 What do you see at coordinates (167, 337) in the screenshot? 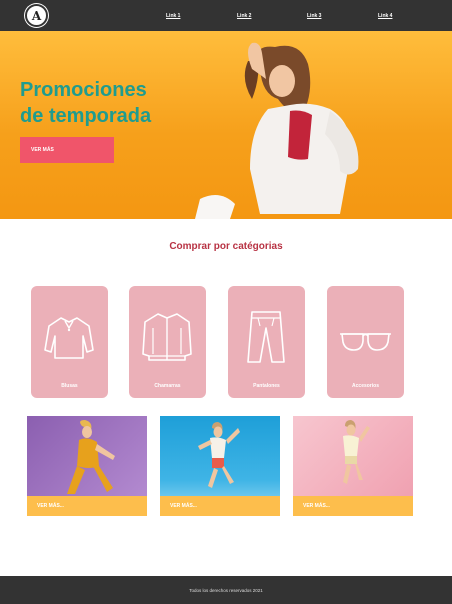
I see `jacket-icon` at bounding box center [167, 337].